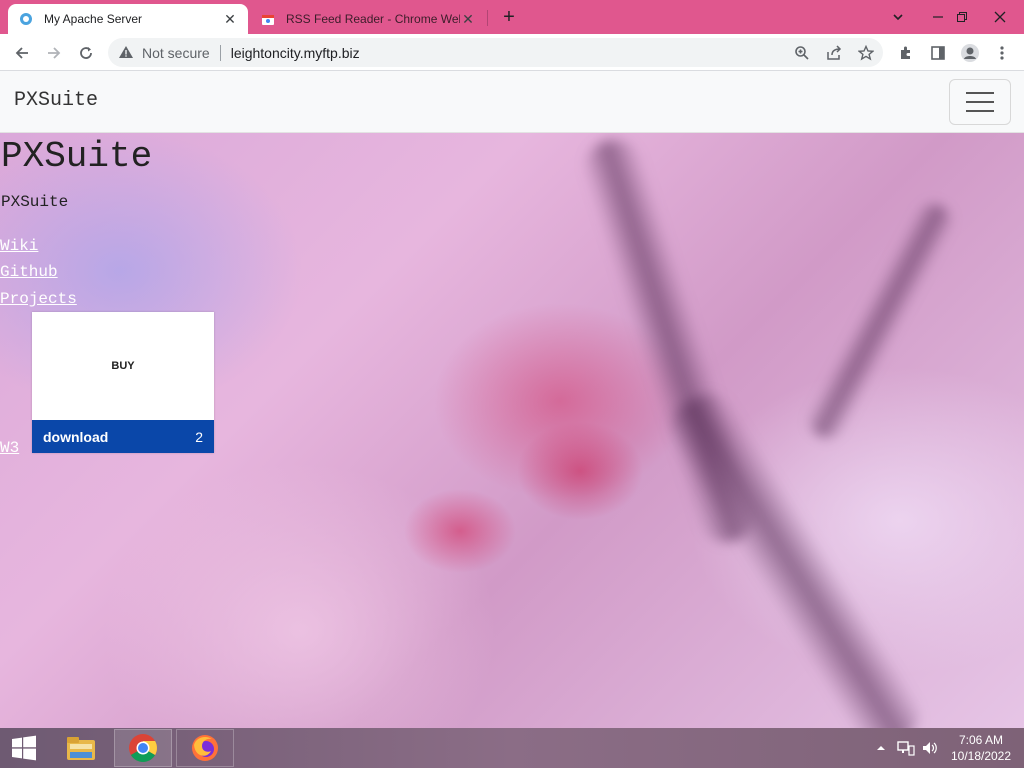 The image size is (1024, 768). What do you see at coordinates (26, 19) in the screenshot?
I see `globe-icon` at bounding box center [26, 19].